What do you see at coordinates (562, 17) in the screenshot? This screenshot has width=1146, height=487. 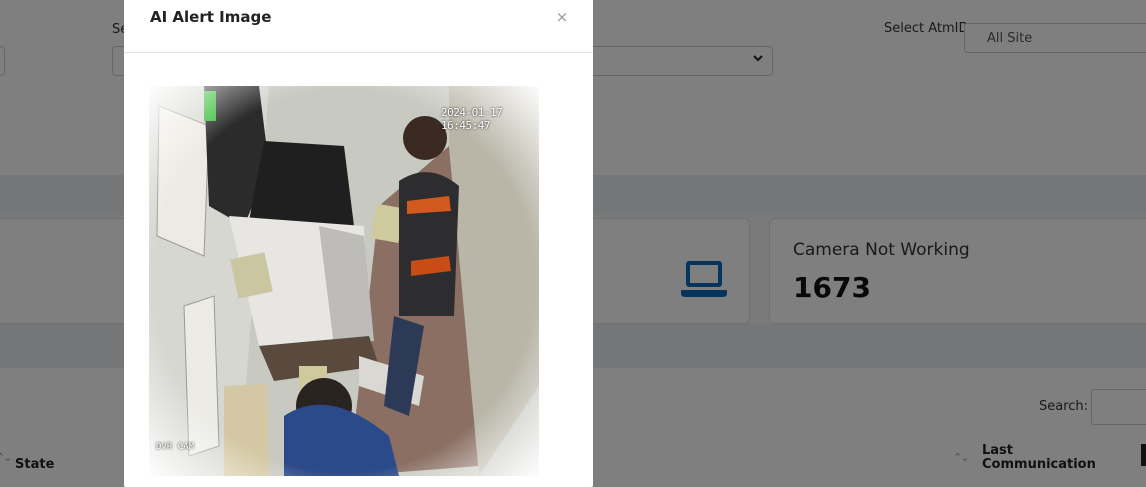 I see `close-icon: ×` at bounding box center [562, 17].